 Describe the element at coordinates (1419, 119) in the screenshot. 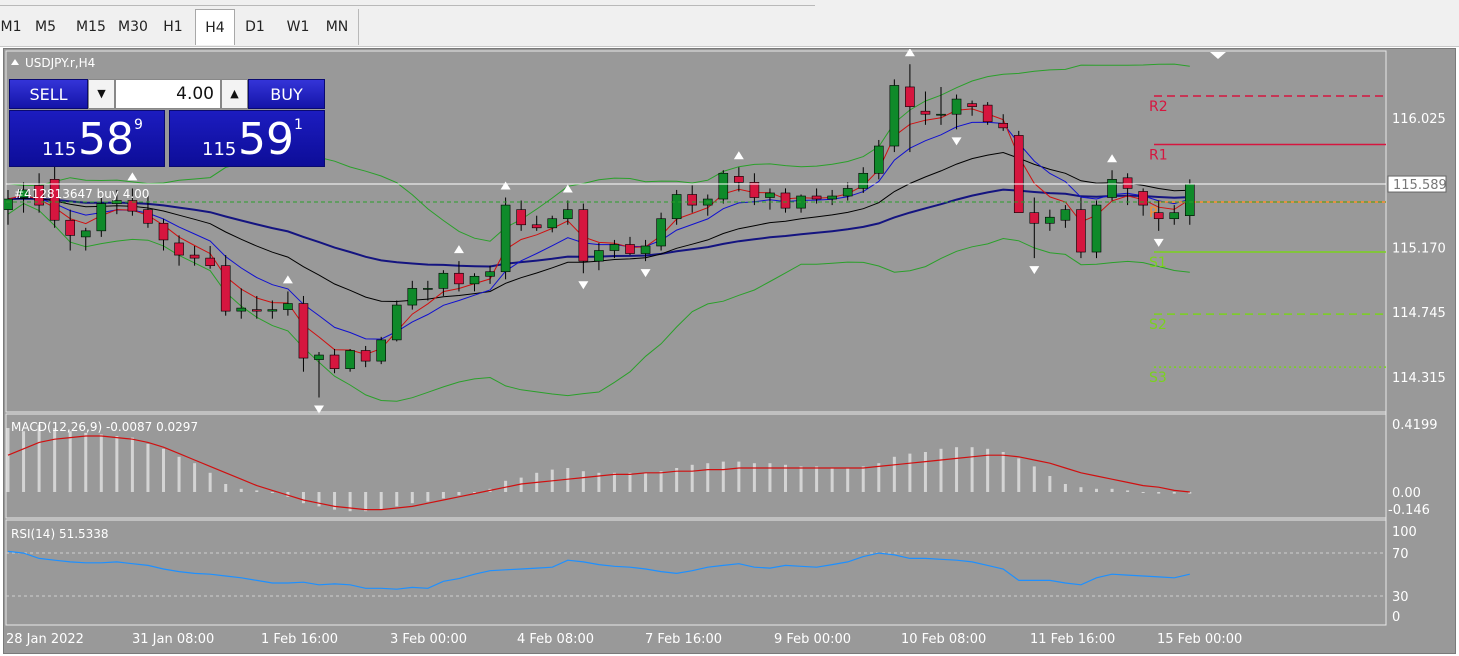

I see `price-axis-label: 116.025` at that location.